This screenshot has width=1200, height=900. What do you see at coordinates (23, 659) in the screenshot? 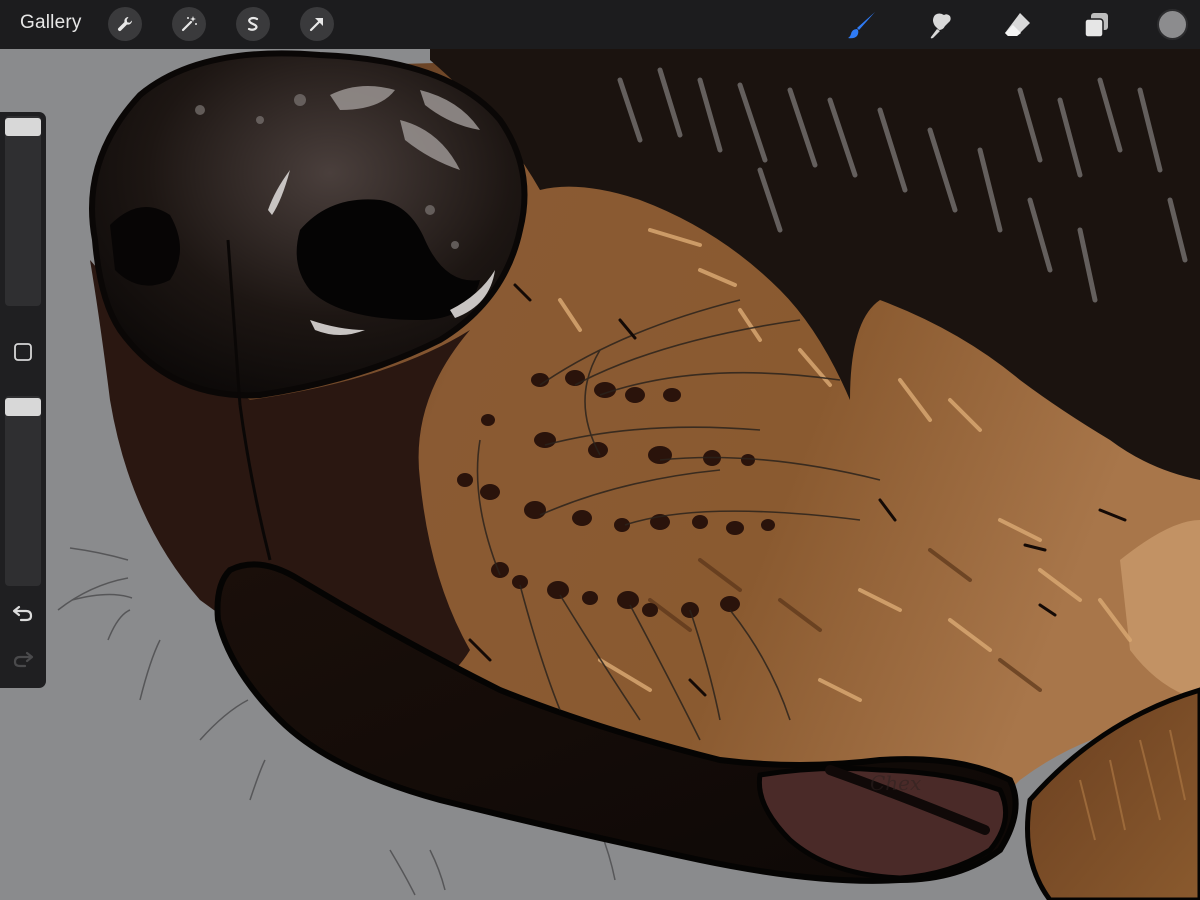
I see `redo-icon` at bounding box center [23, 659].